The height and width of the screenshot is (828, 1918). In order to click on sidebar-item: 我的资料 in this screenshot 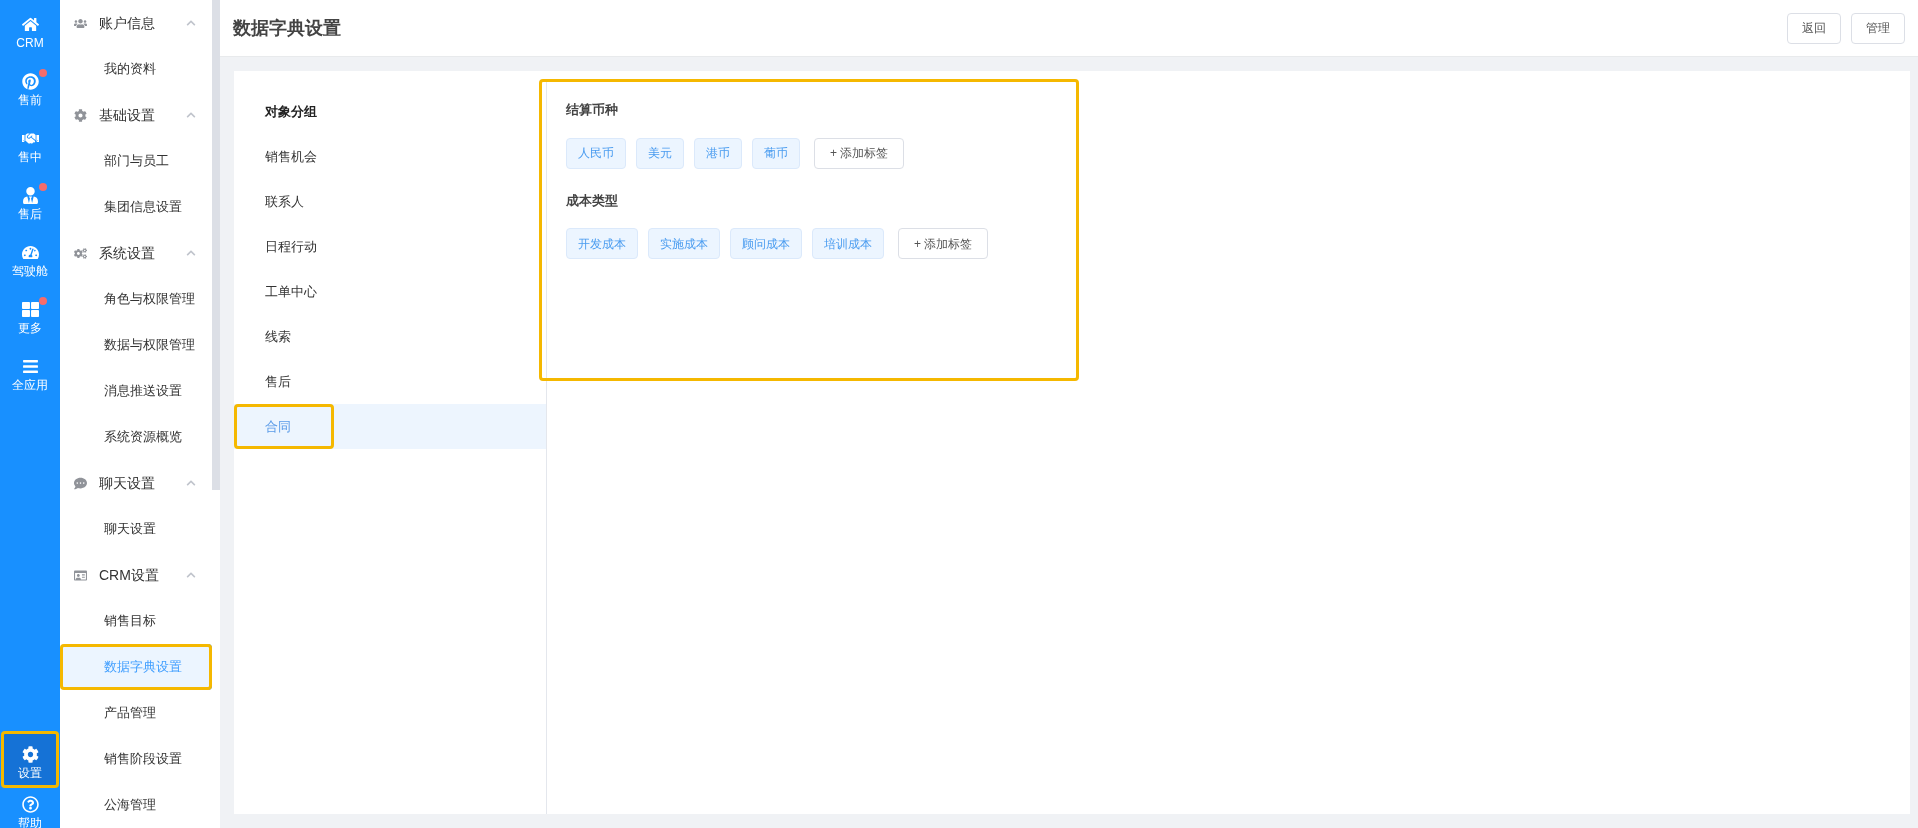, I will do `click(136, 69)`.